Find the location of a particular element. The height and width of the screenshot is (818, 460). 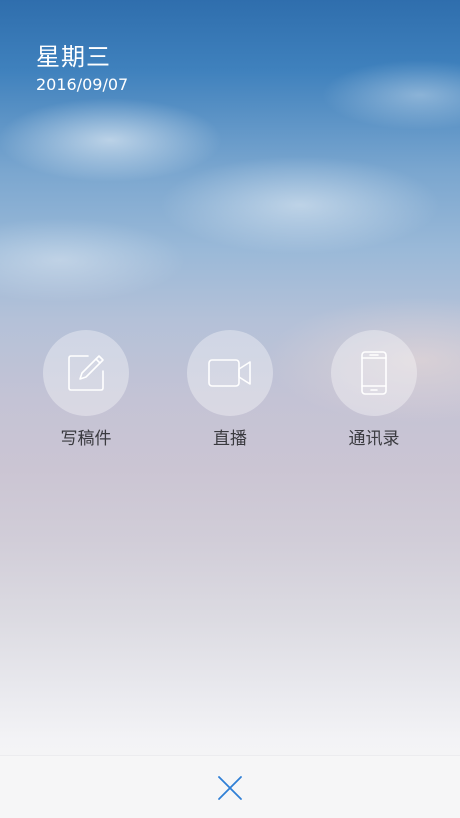

live-stream-icon-circle is located at coordinates (230, 373).